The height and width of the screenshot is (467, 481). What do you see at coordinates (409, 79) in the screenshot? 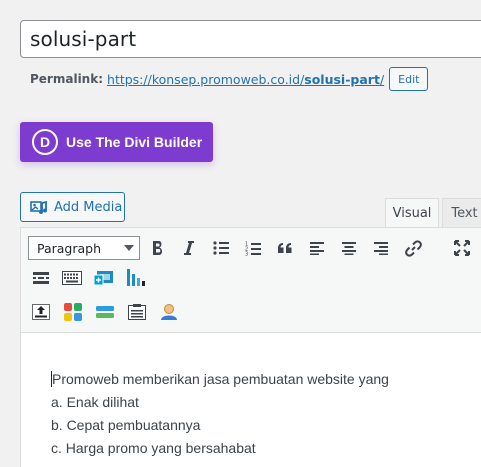
I see `permalink-edit-button: Edit` at bounding box center [409, 79].